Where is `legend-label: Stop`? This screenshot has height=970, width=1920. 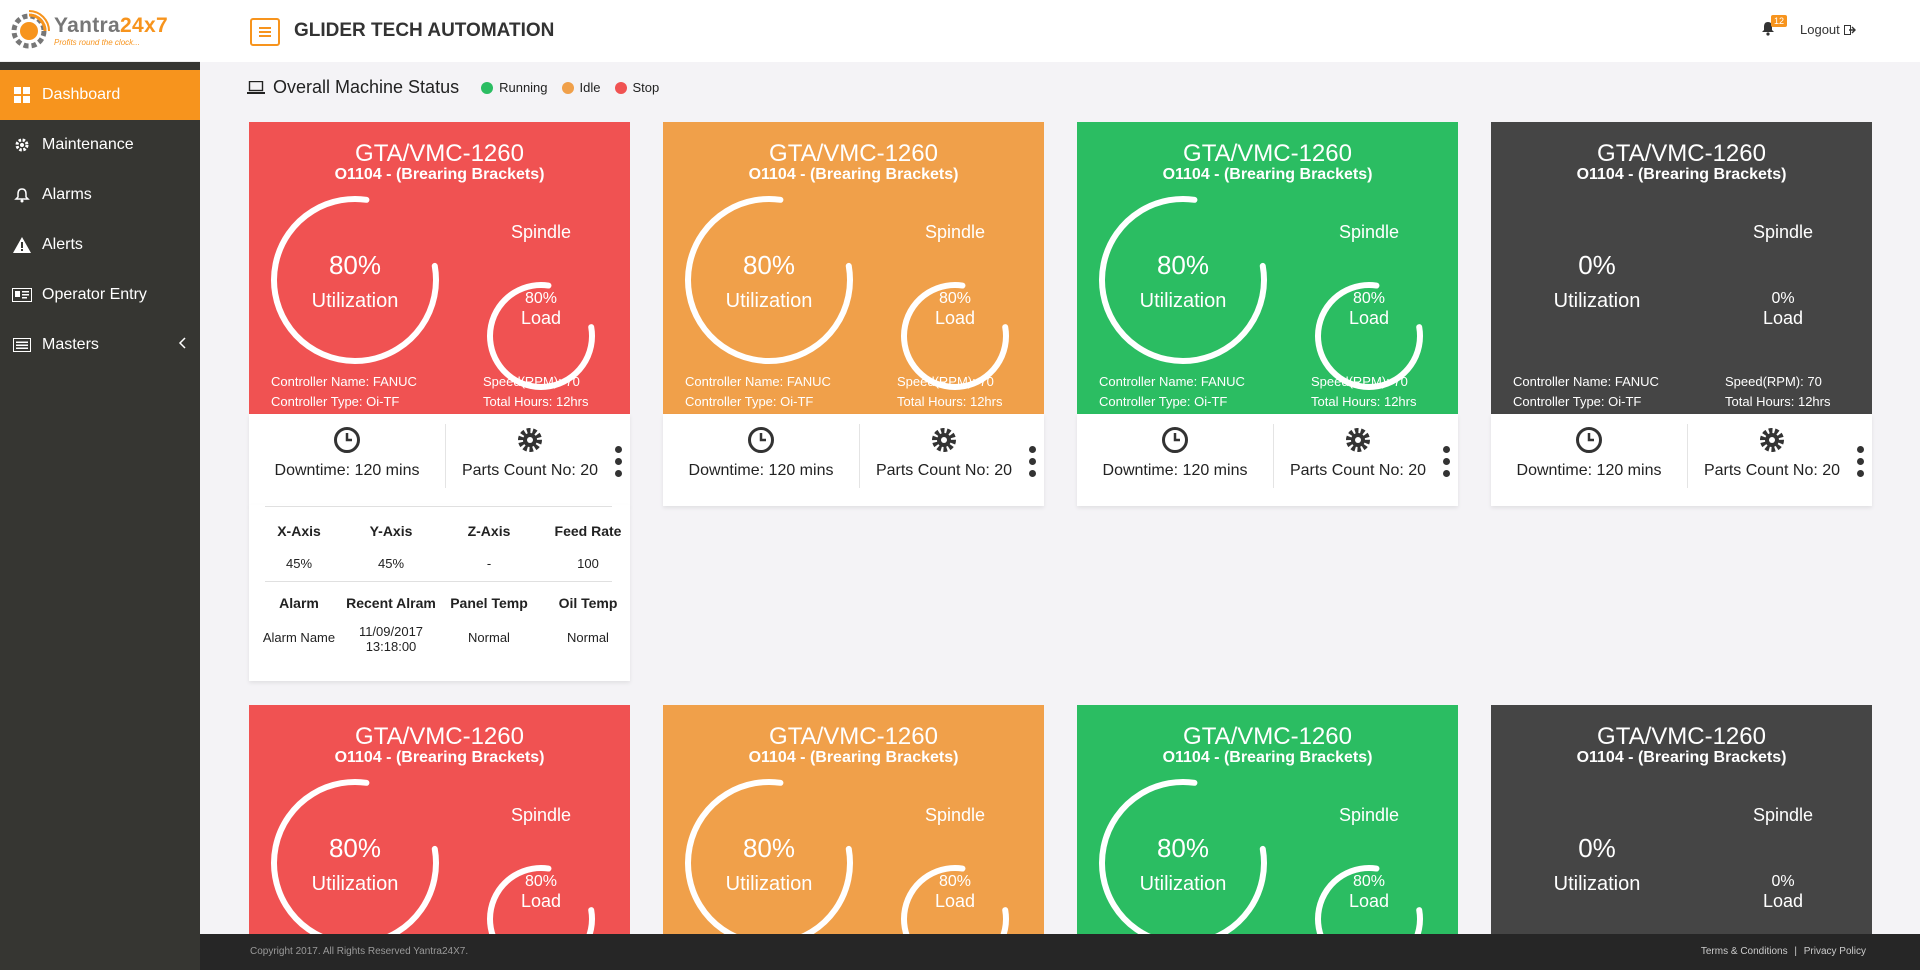 legend-label: Stop is located at coordinates (646, 87).